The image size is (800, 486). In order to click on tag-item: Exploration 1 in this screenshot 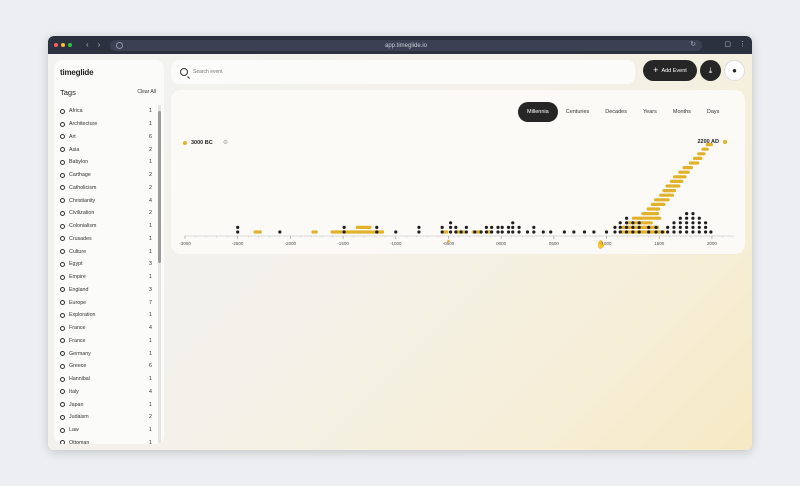, I will do `click(106, 315)`.